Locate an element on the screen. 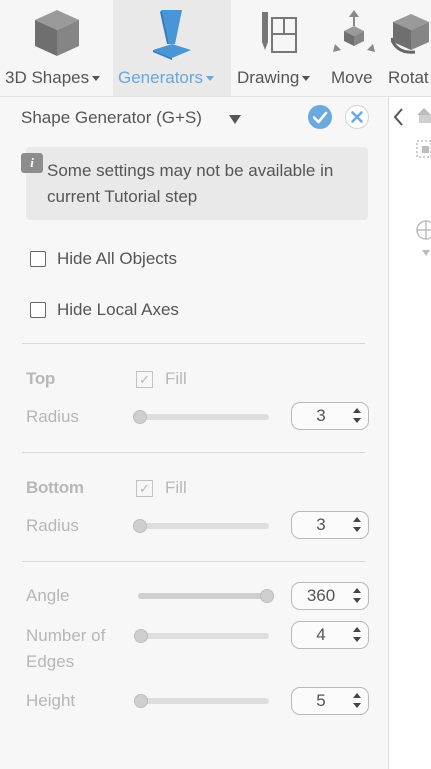  edges-slider is located at coordinates (201, 636).